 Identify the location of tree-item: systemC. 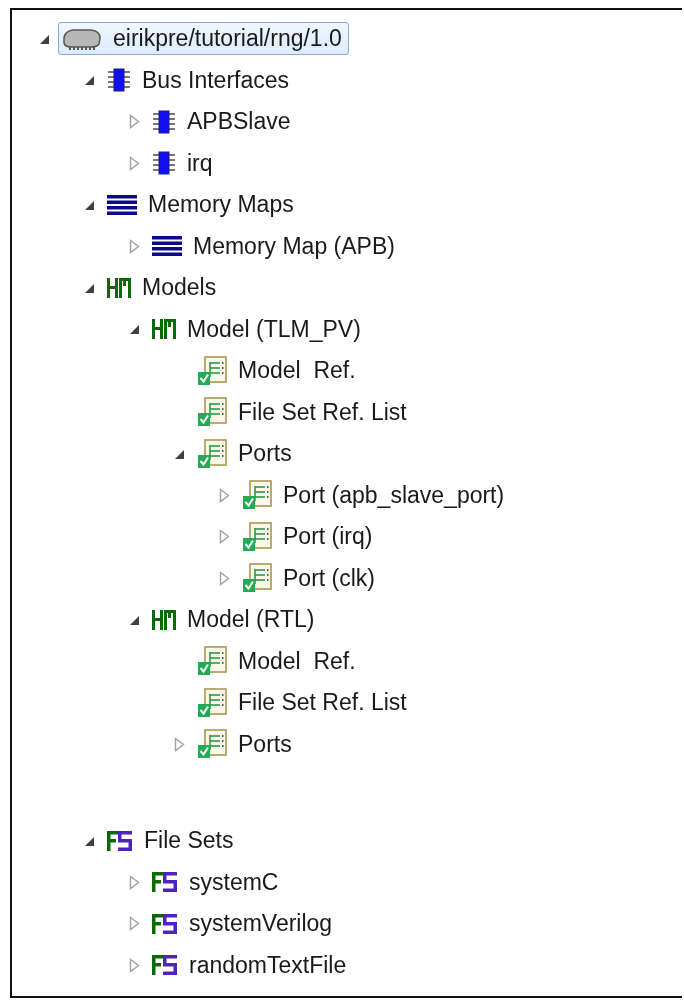
(217, 882).